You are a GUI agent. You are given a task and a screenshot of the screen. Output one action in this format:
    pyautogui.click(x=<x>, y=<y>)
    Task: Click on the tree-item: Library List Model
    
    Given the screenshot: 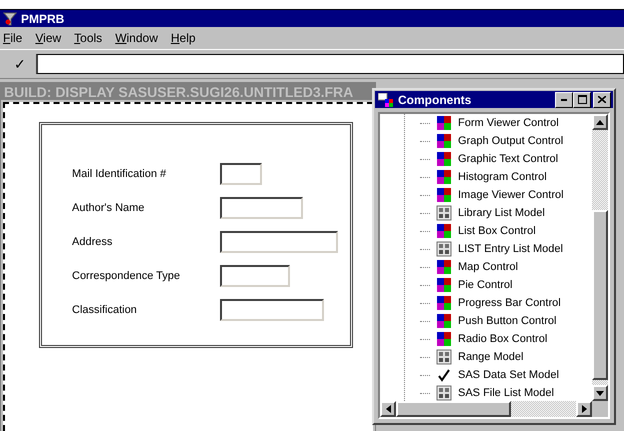 What is the action you would take?
    pyautogui.click(x=501, y=213)
    